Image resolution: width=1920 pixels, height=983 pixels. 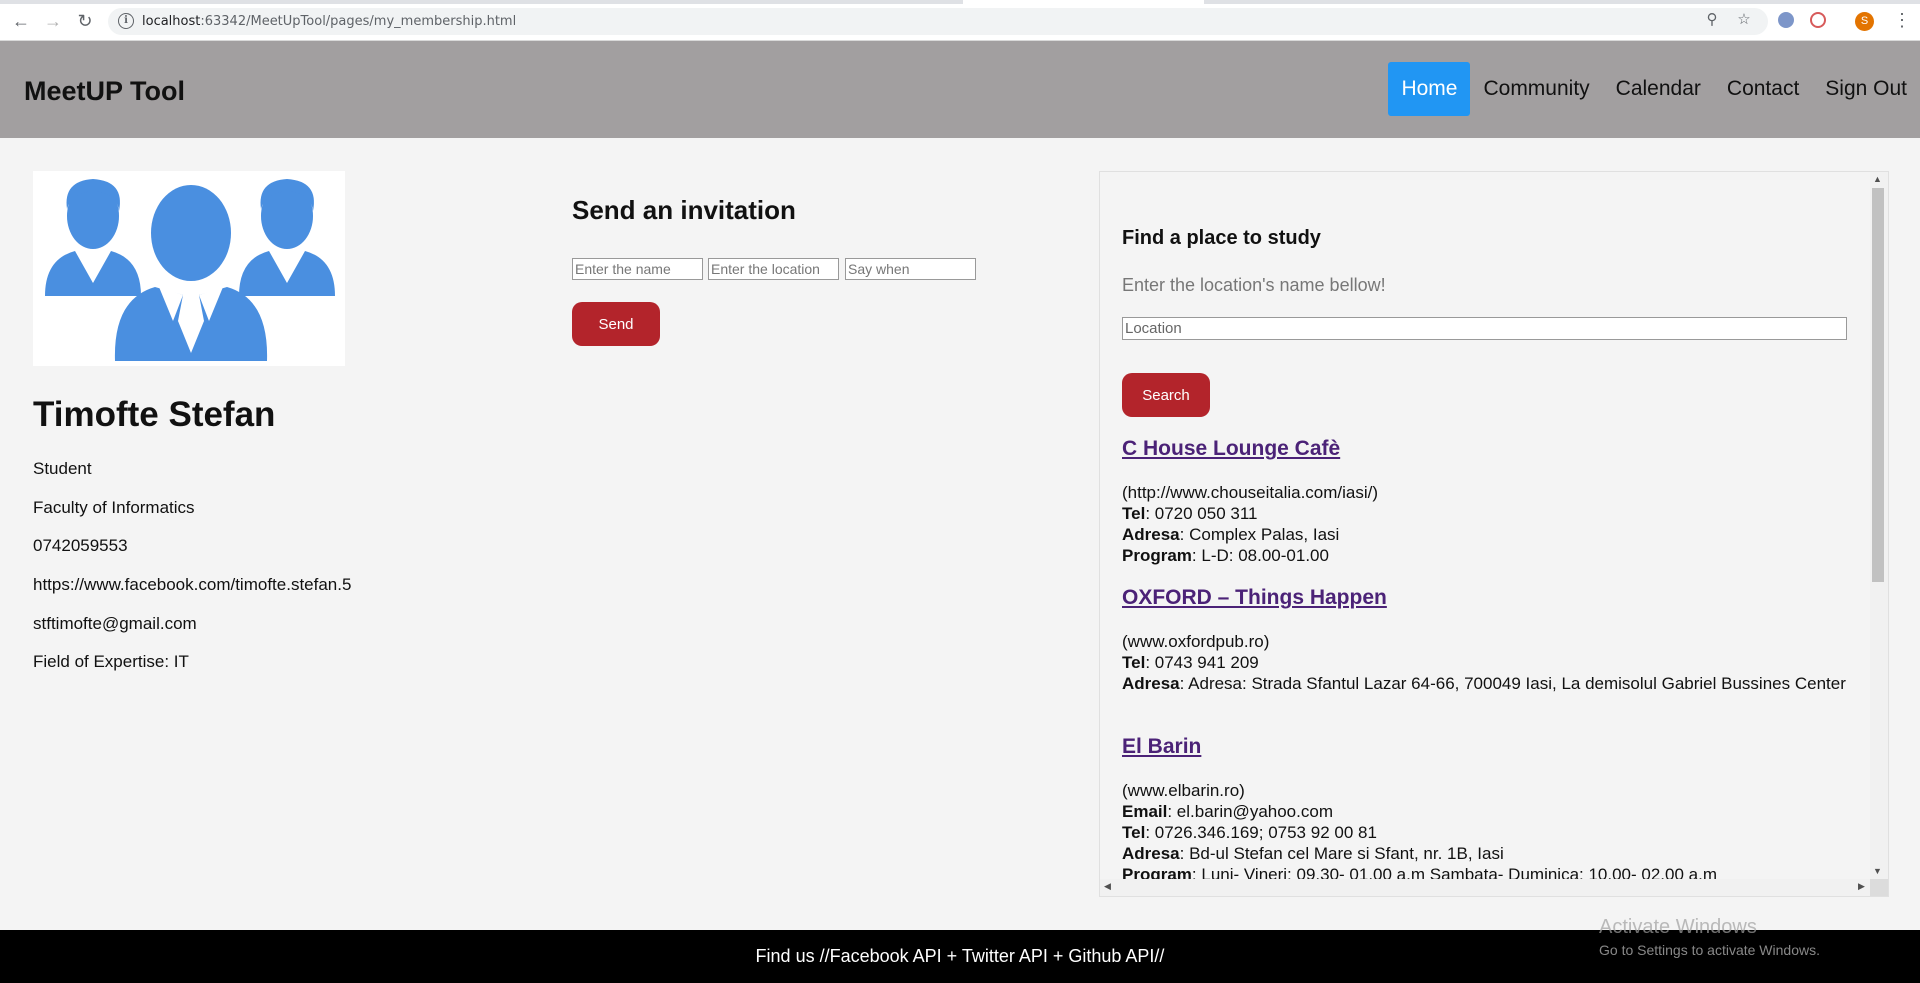 I want to click on tel-value: : 0743 941 209, so click(x=1202, y=662).